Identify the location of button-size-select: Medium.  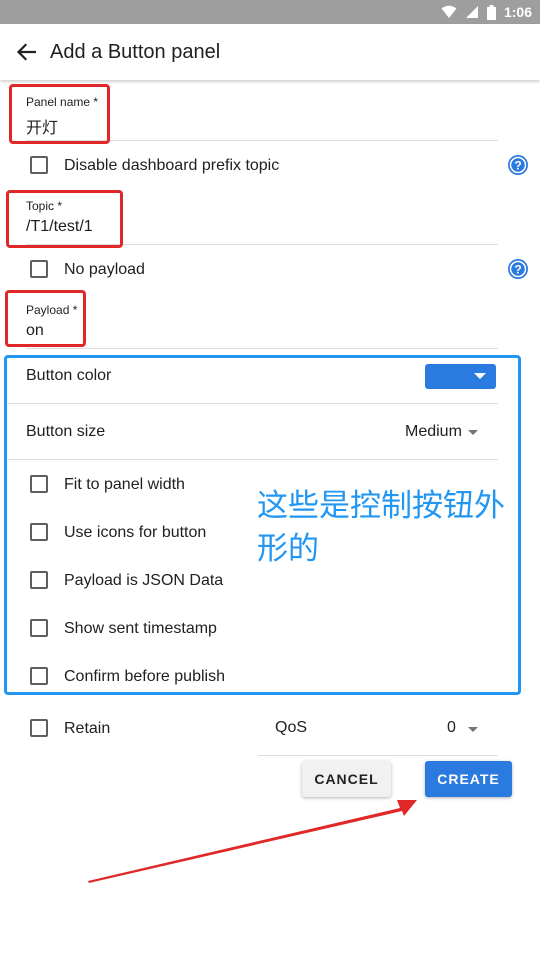
(433, 432).